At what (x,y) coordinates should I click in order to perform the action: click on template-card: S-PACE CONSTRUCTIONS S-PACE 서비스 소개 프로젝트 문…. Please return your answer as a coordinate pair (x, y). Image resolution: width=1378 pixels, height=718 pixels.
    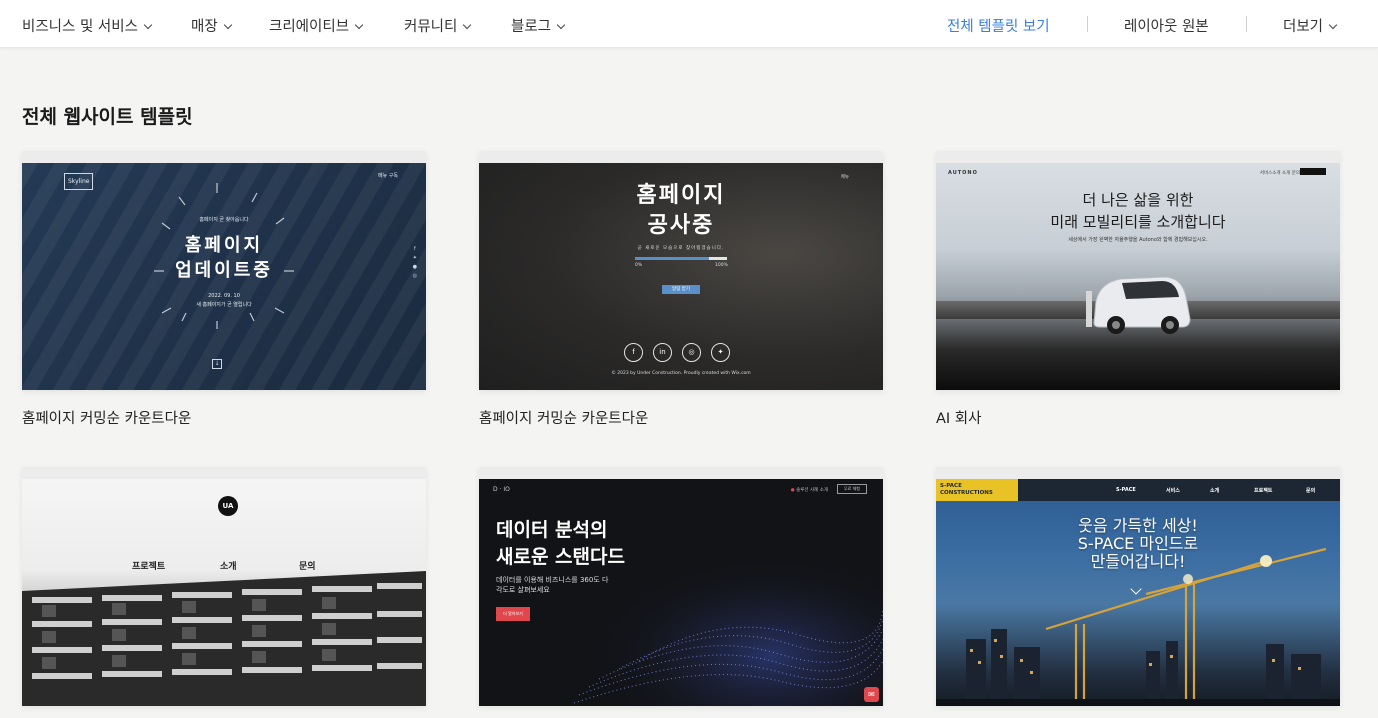
    Looking at the image, I should click on (1138, 586).